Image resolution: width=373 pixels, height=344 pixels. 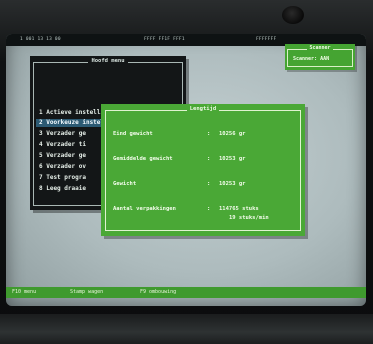 I want to click on aantal-verpakkingen-colon: :, so click(x=209, y=209).